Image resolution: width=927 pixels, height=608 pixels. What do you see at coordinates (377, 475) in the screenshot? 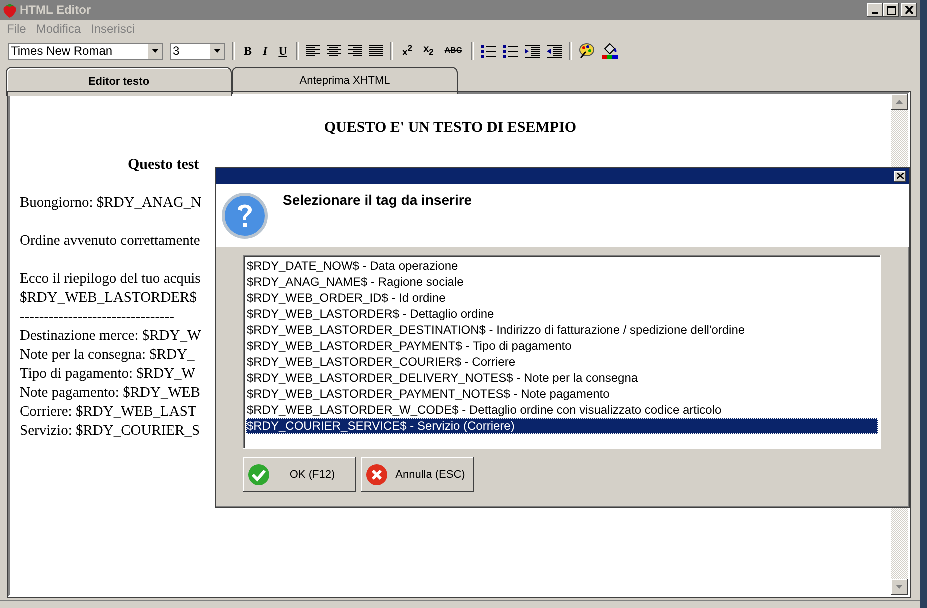
I see `cancel-icon` at bounding box center [377, 475].